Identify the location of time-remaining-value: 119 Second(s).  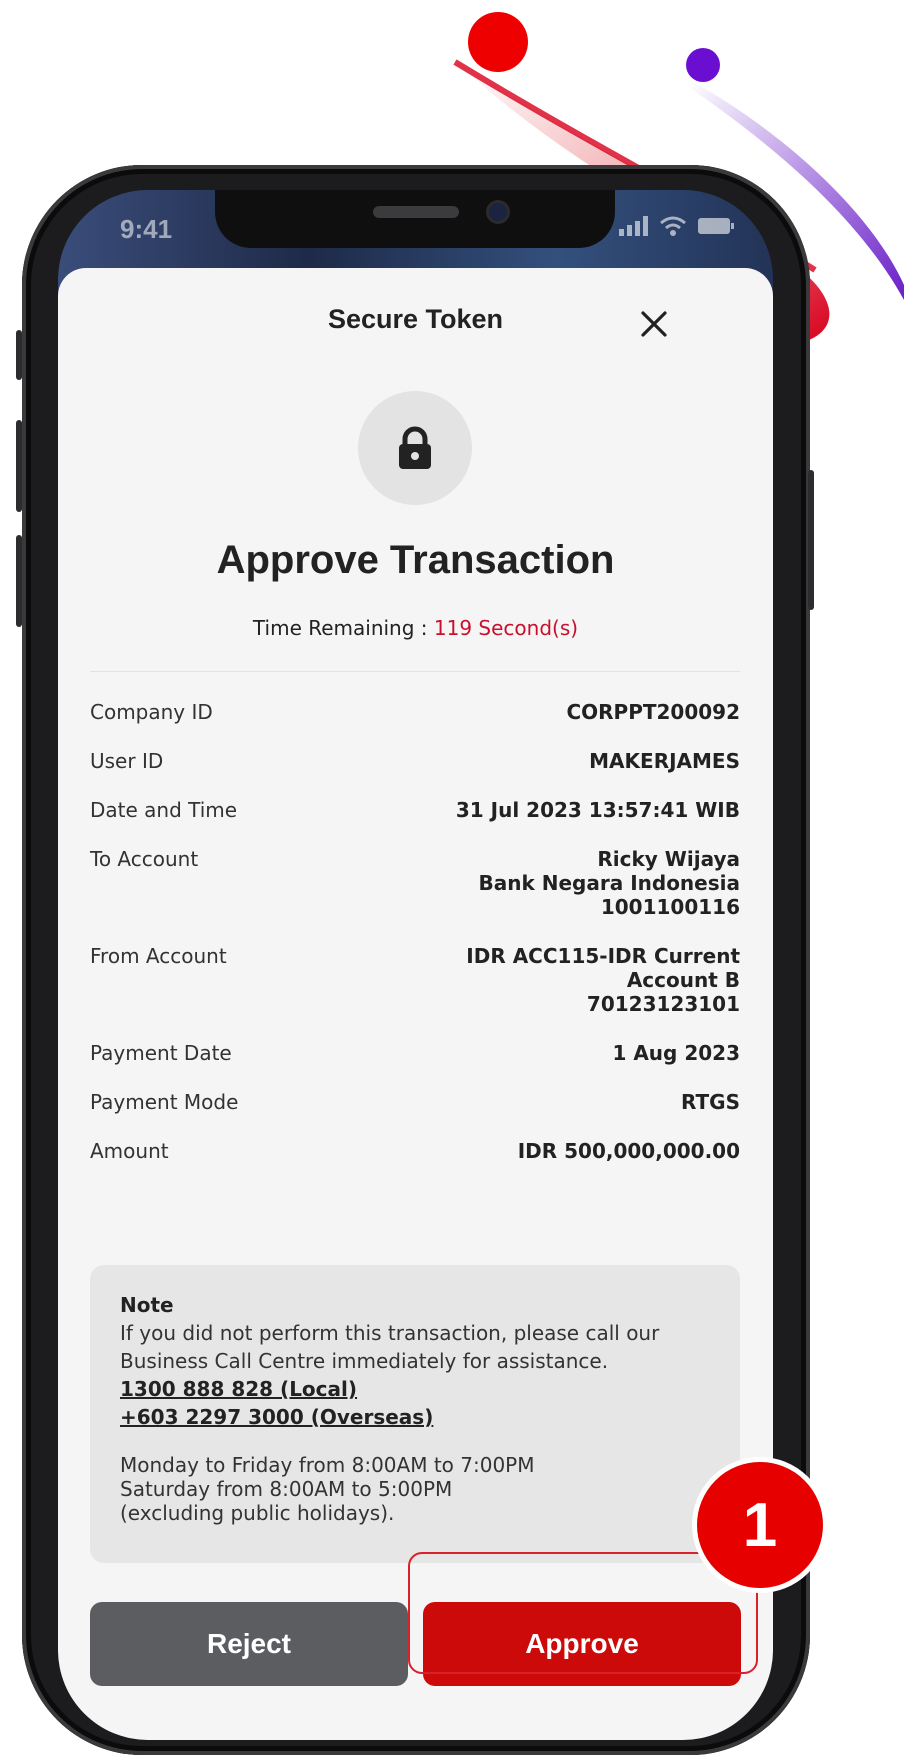
(506, 628).